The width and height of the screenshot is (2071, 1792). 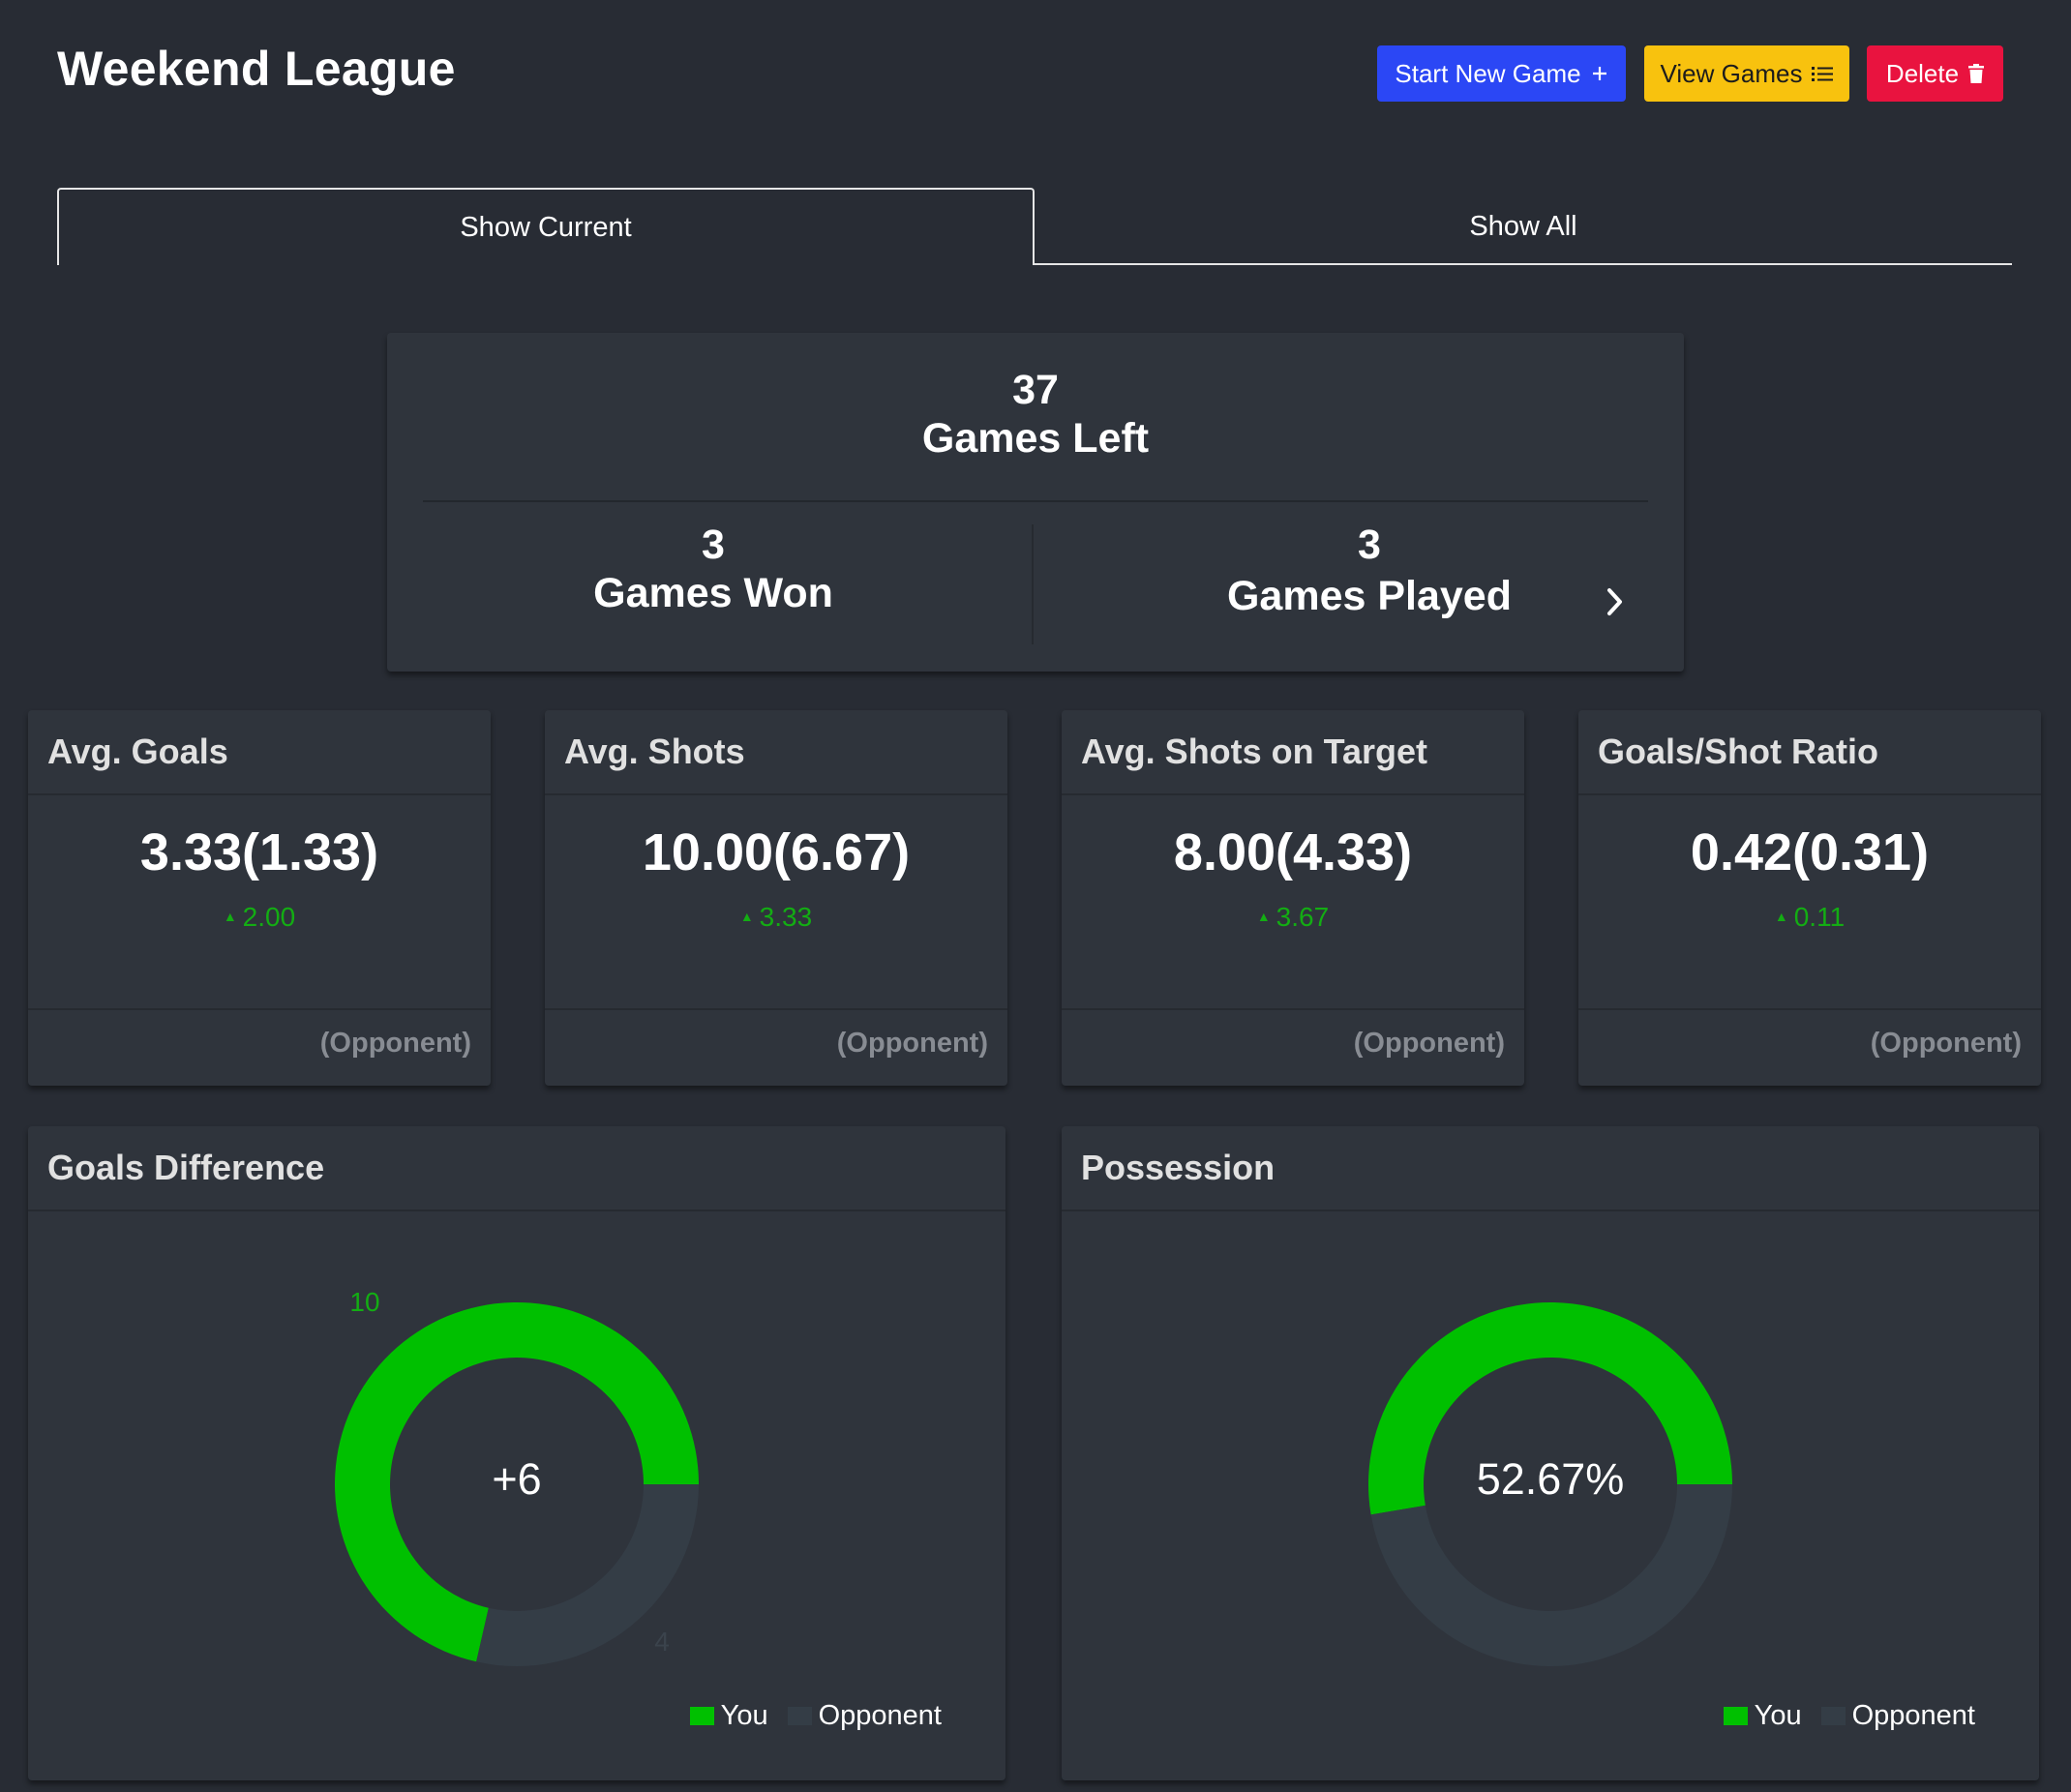 I want to click on games-won: 3 Games Won, so click(x=713, y=569).